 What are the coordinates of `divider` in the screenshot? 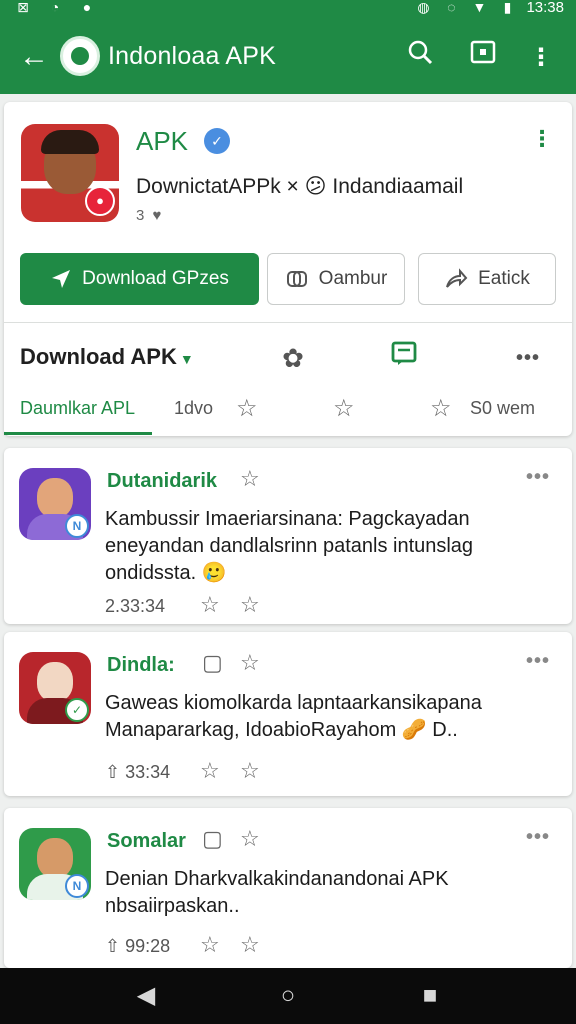 It's located at (288, 322).